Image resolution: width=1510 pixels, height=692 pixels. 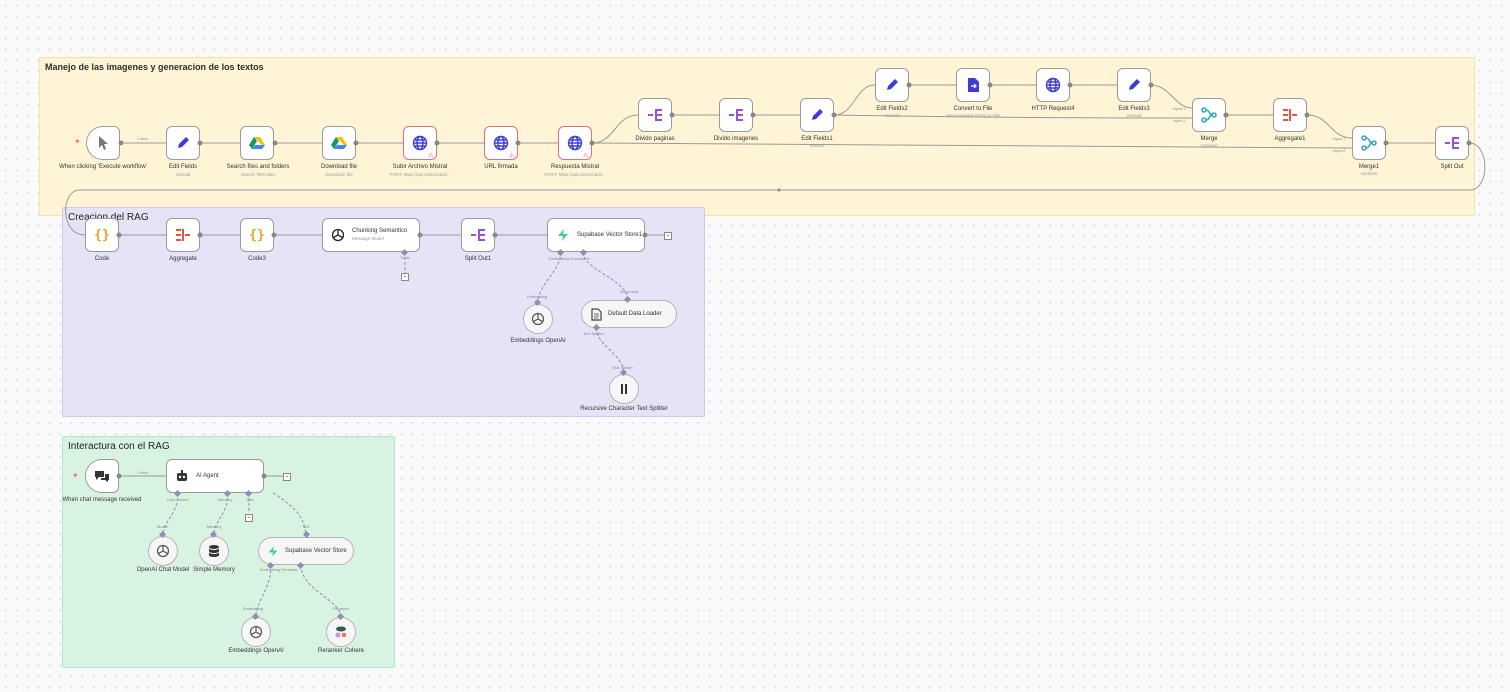 I want to click on chat-trigger-node, so click(x=102, y=476).